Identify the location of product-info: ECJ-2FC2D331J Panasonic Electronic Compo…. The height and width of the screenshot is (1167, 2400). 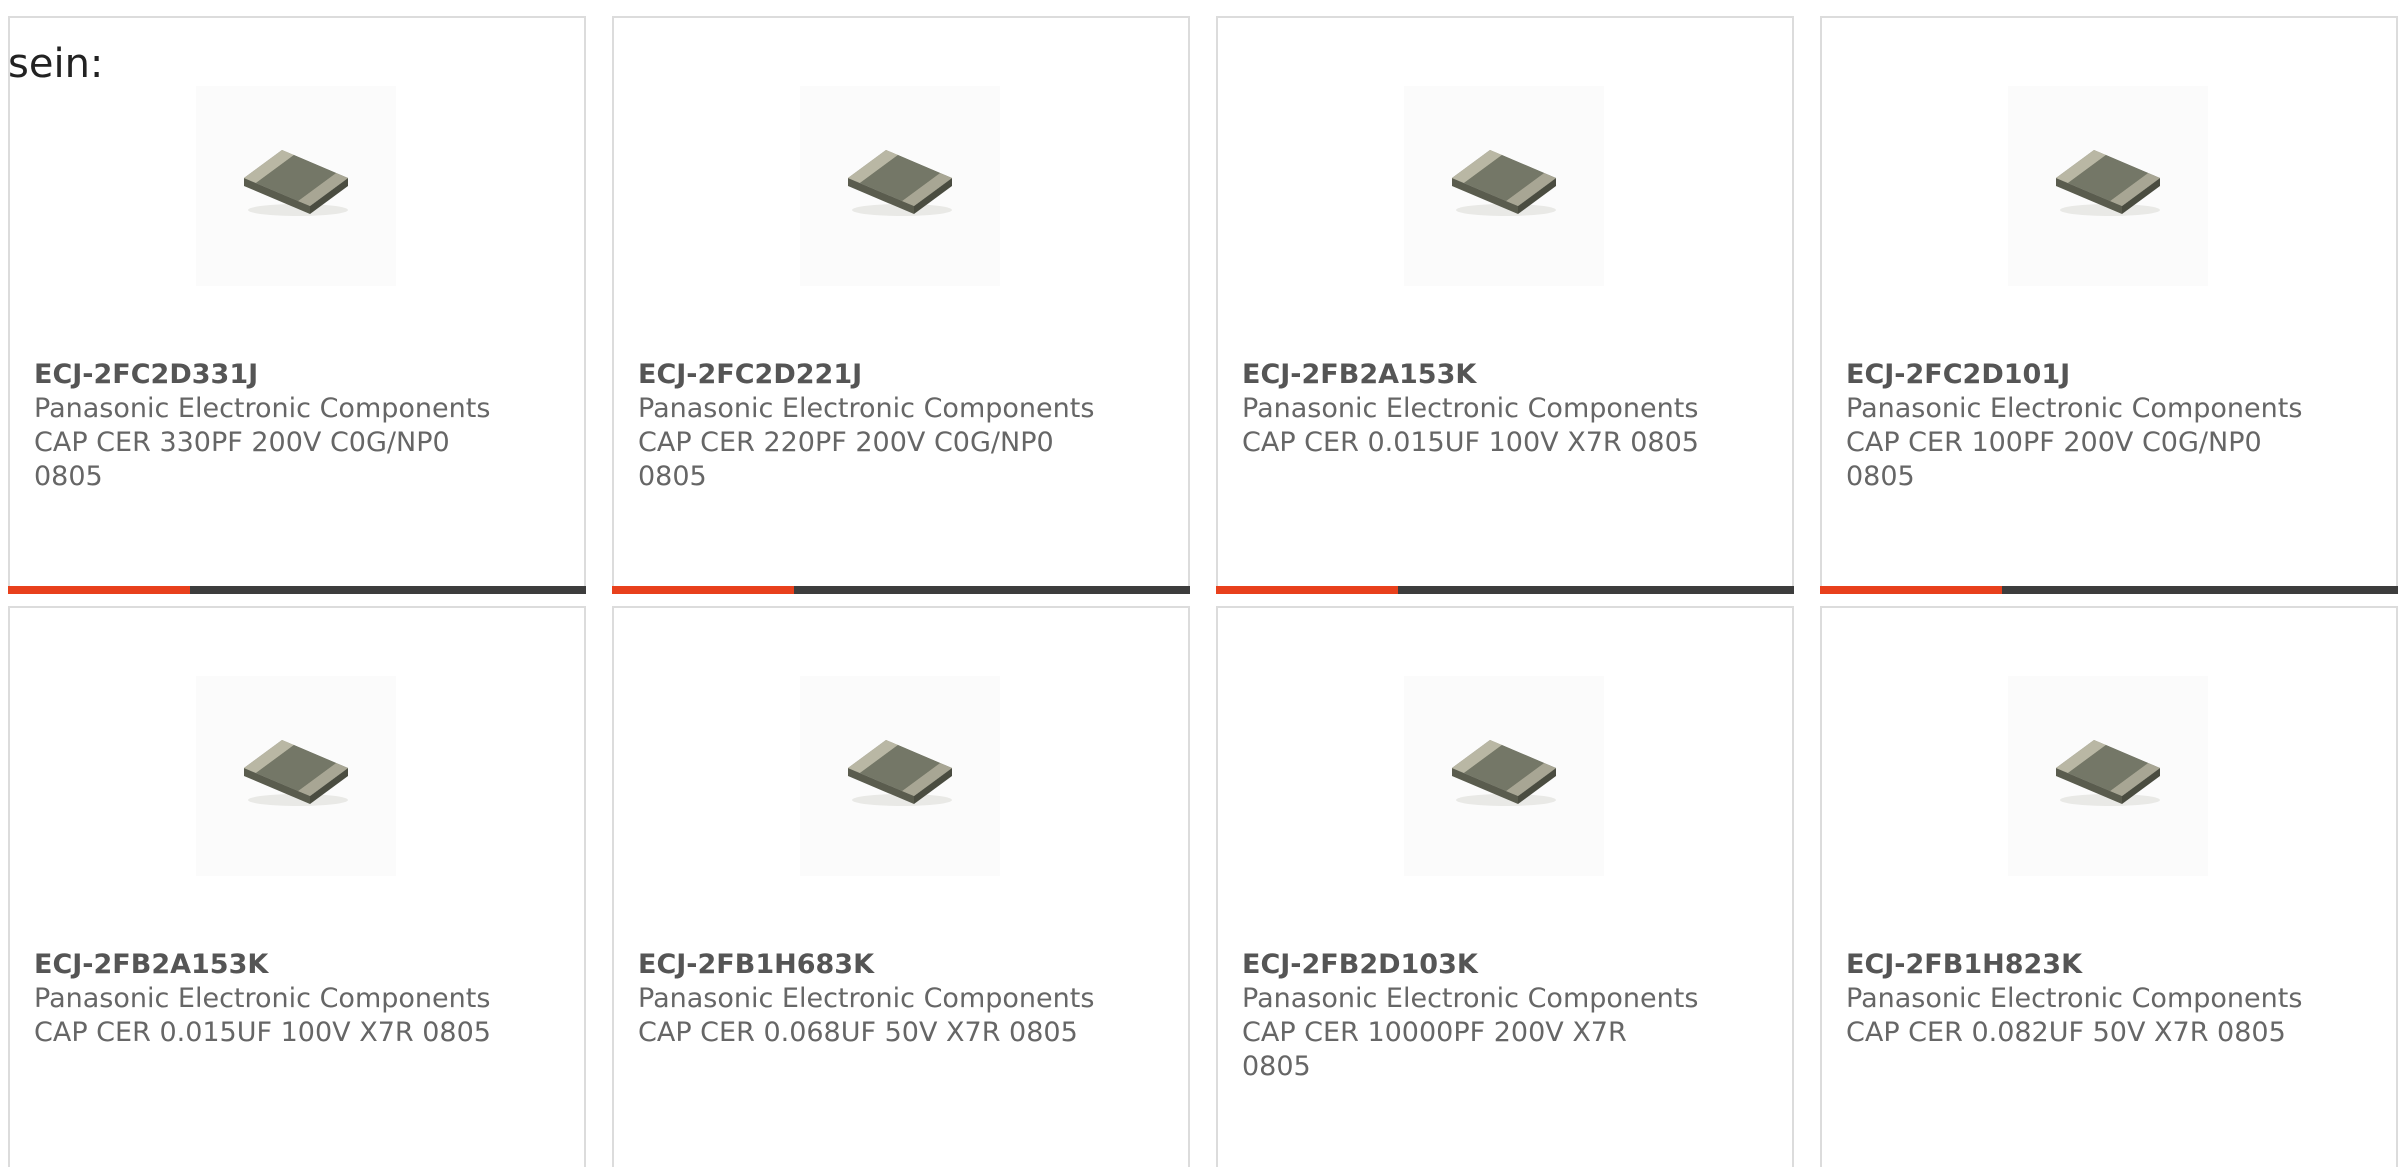
(264, 426).